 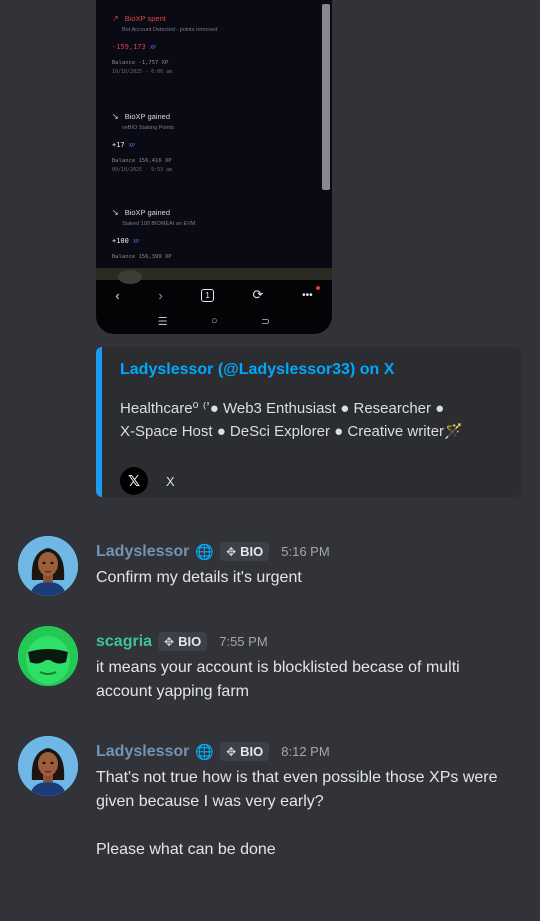 I want to click on transaction-date: 09/10/2025 - 9:53 am, so click(x=142, y=170).